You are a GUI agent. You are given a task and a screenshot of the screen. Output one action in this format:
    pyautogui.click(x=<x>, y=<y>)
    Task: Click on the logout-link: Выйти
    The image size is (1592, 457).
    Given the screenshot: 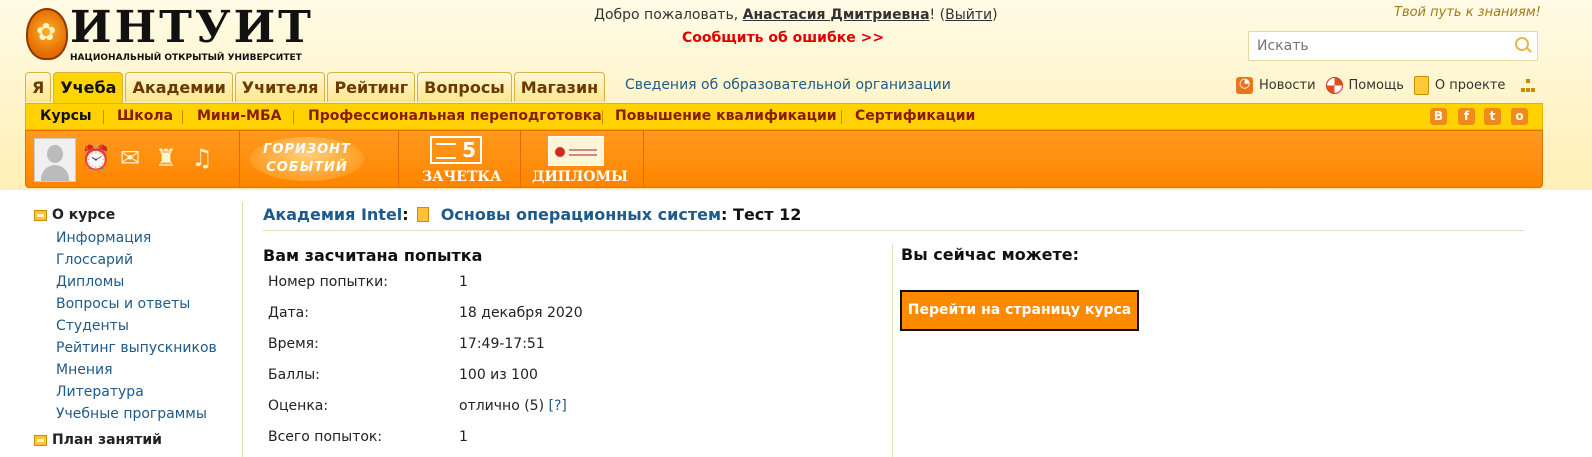 What is the action you would take?
    pyautogui.click(x=968, y=15)
    